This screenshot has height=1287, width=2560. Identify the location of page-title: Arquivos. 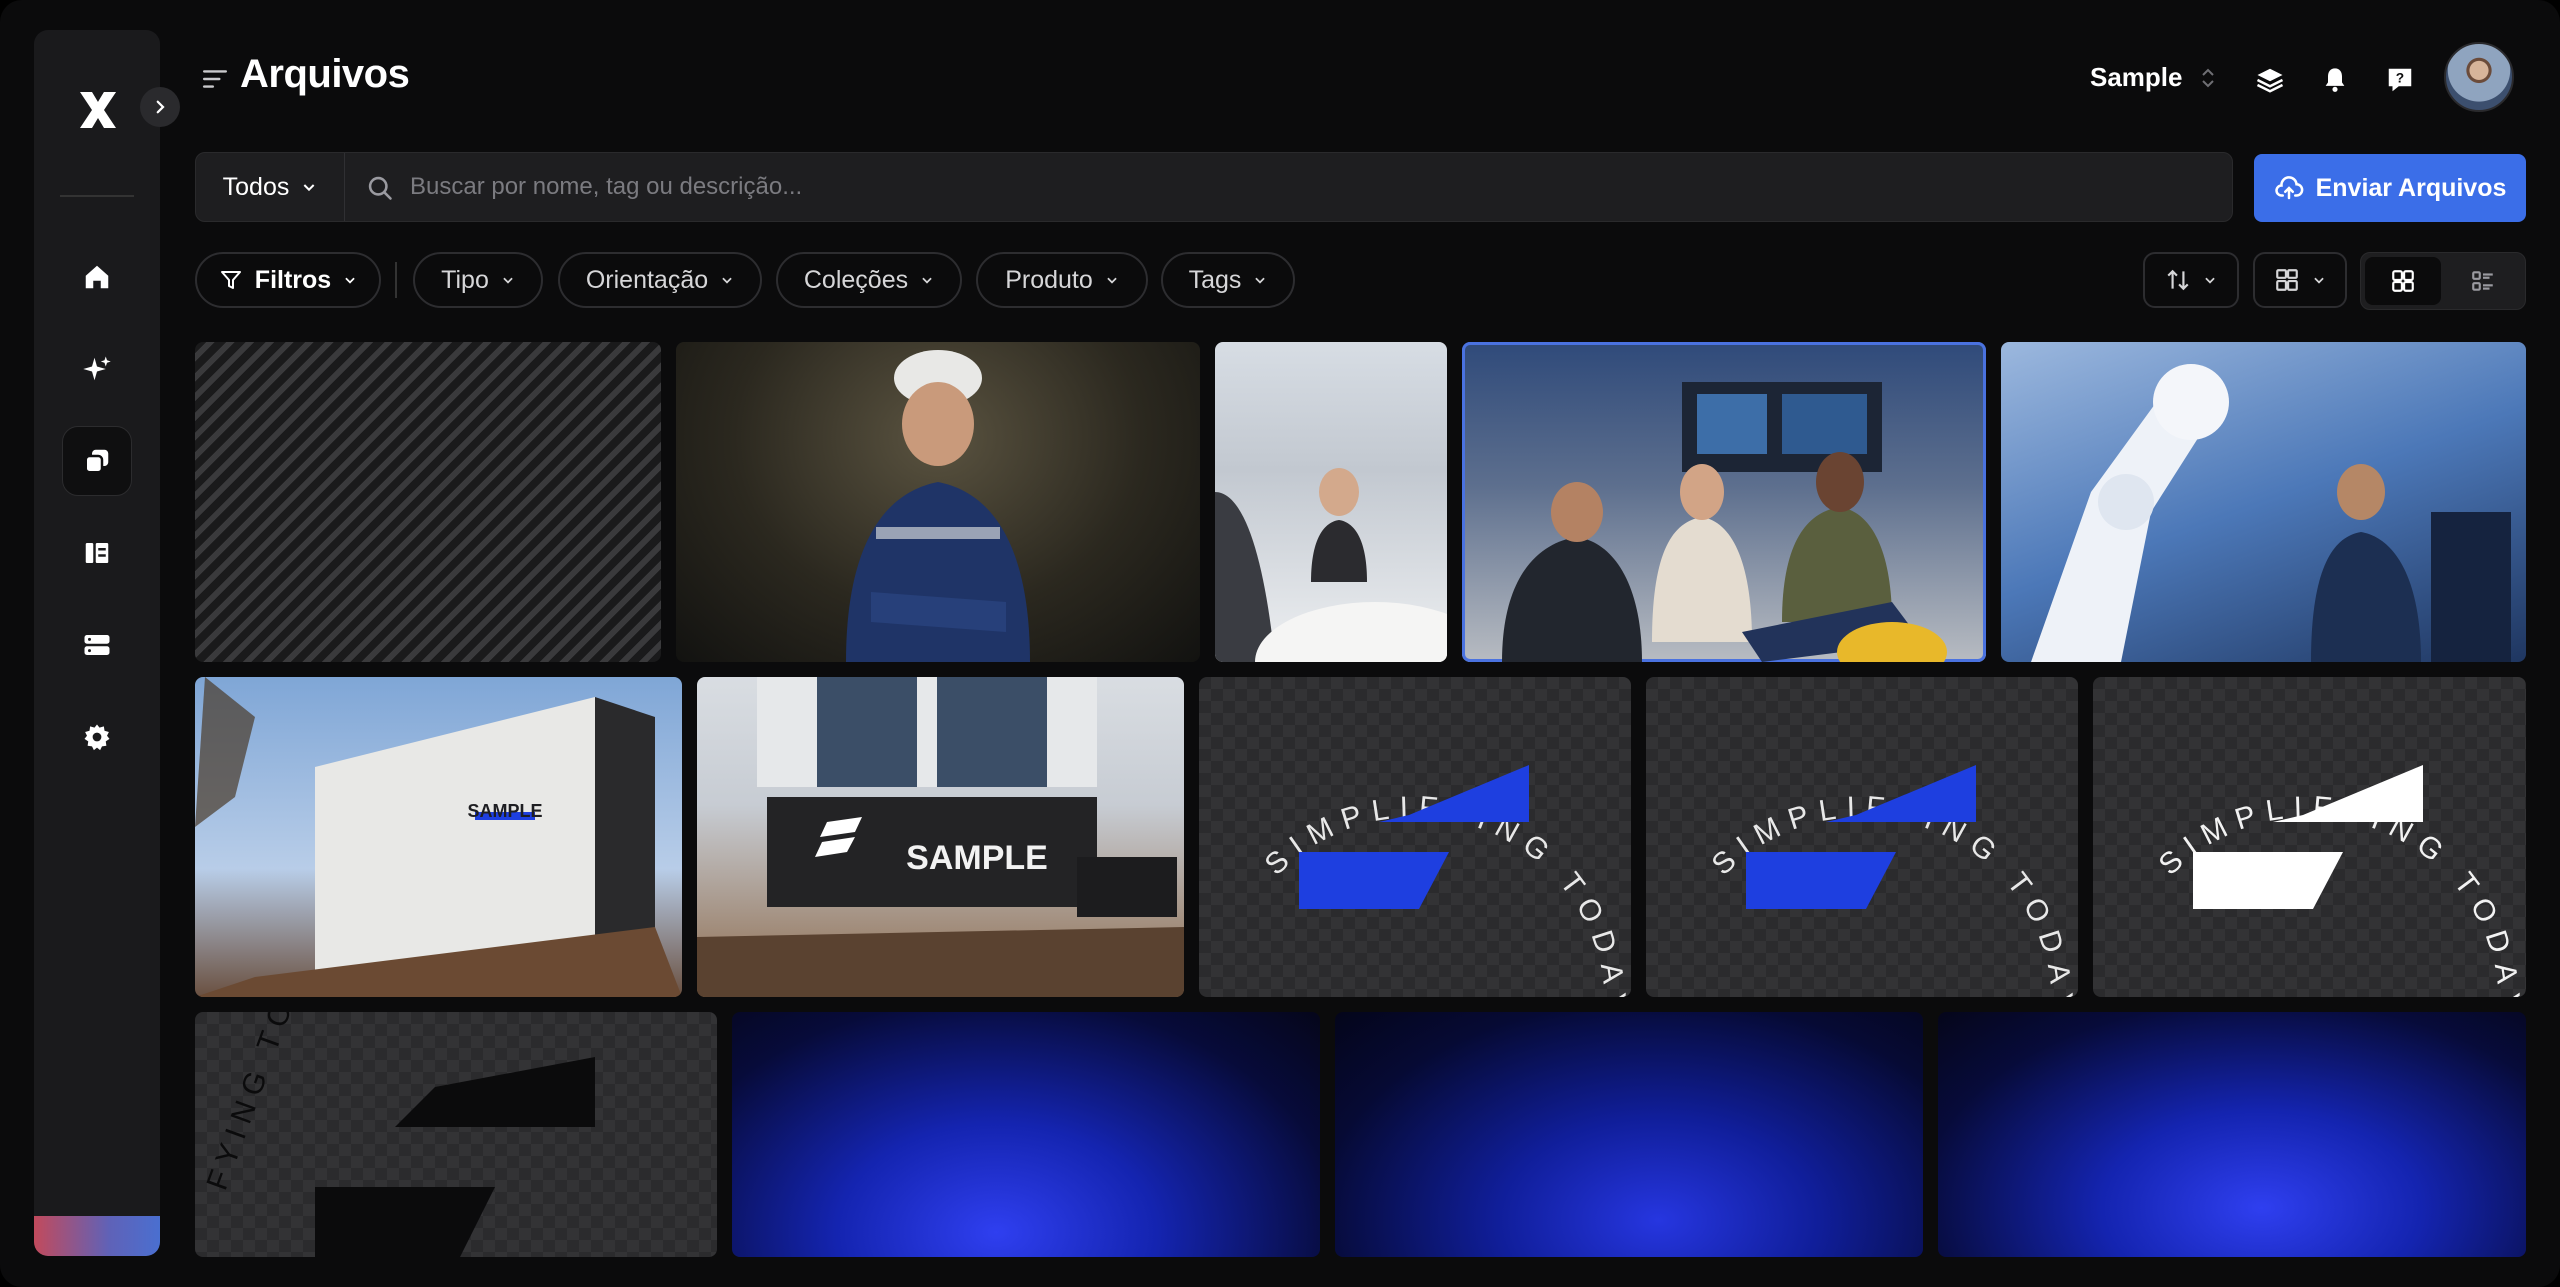
(325, 74).